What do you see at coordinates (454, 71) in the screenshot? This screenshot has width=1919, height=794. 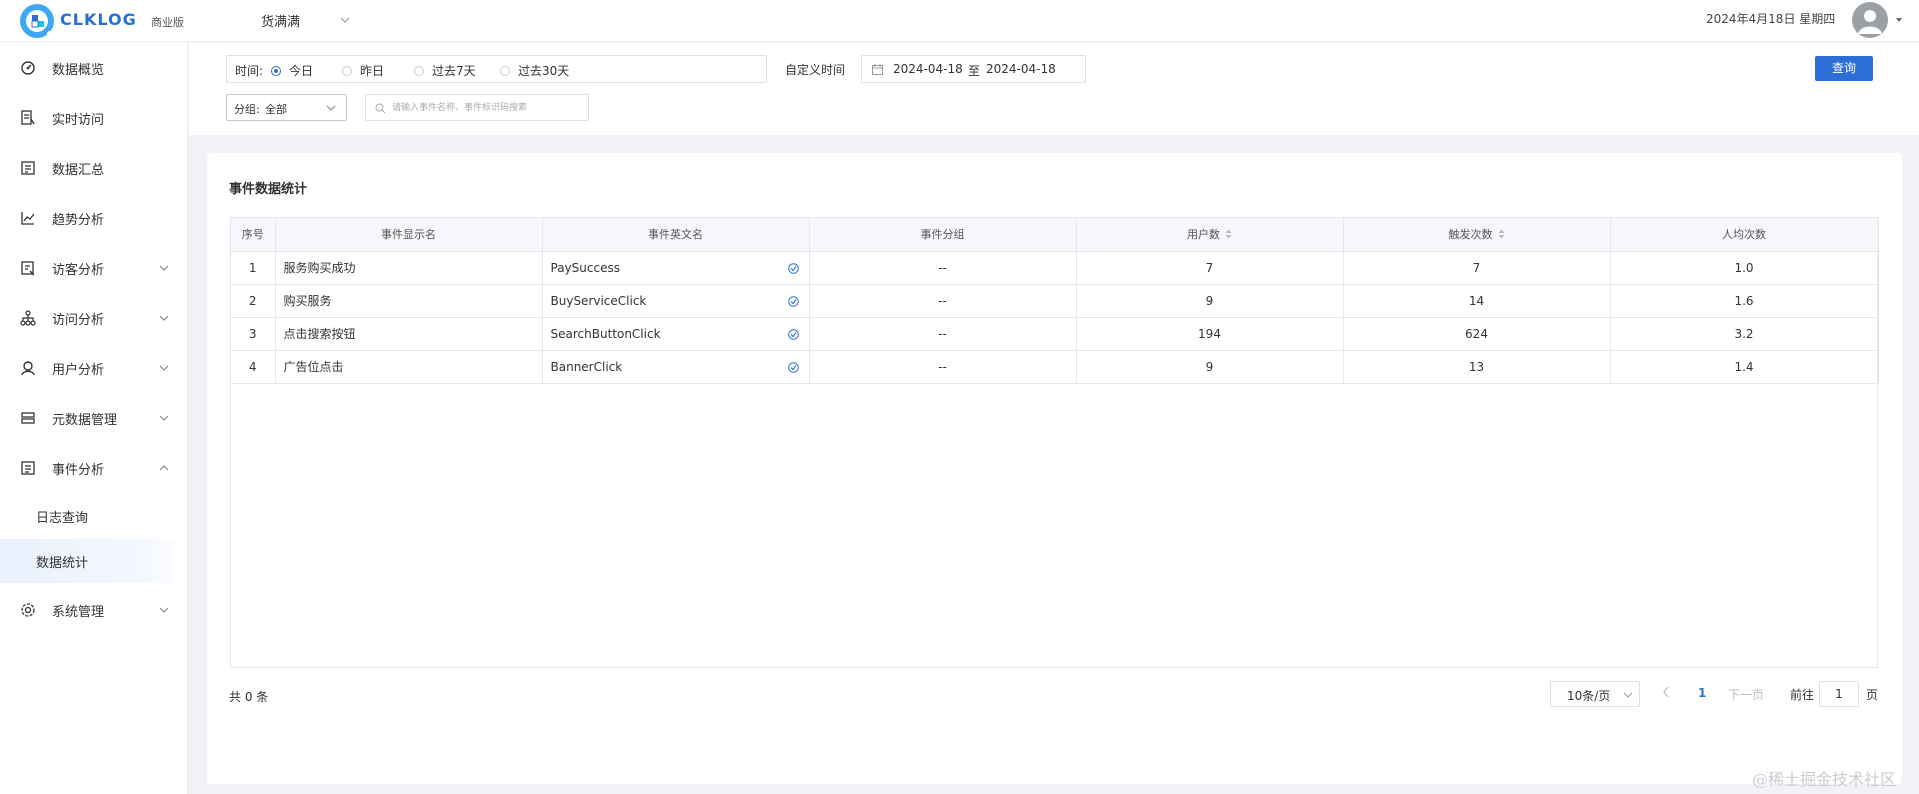 I see `radio-label: 过去7天` at bounding box center [454, 71].